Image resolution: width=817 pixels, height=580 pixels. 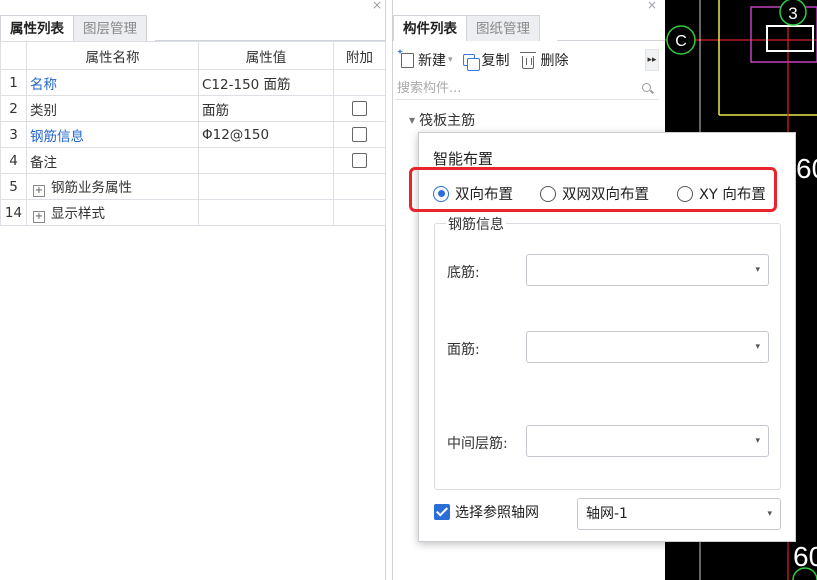 What do you see at coordinates (112, 55) in the screenshot?
I see `column-header-name: 属性名称` at bounding box center [112, 55].